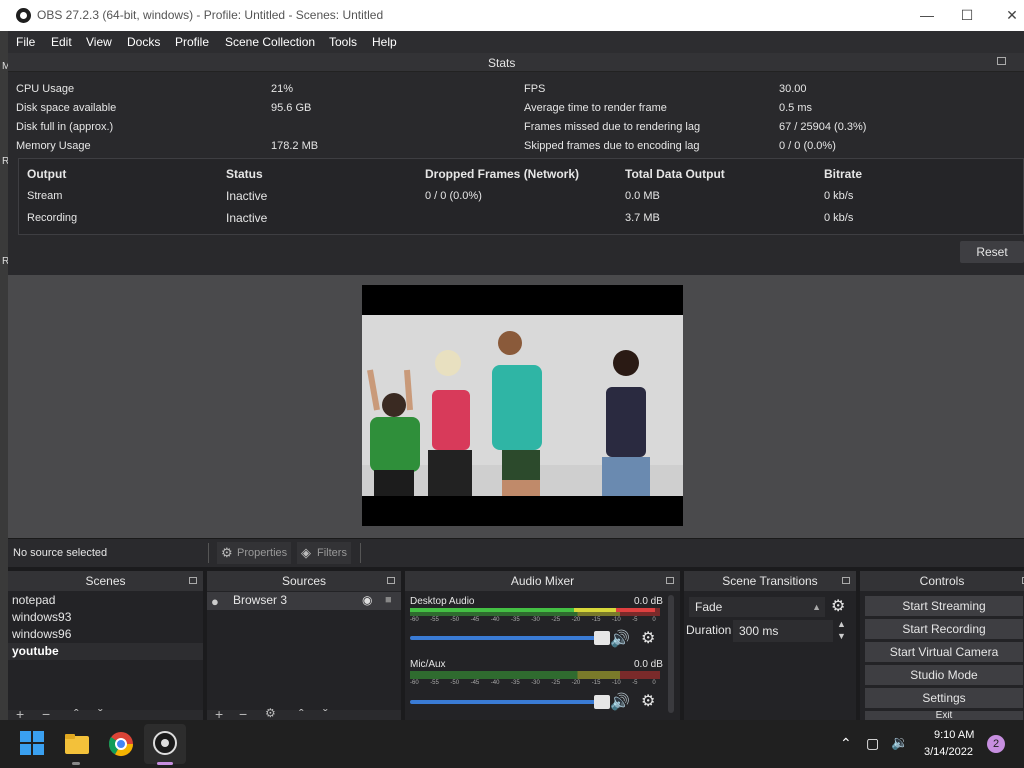  What do you see at coordinates (841, 630) in the screenshot?
I see `spinner-icon: ▲ ▼` at bounding box center [841, 630].